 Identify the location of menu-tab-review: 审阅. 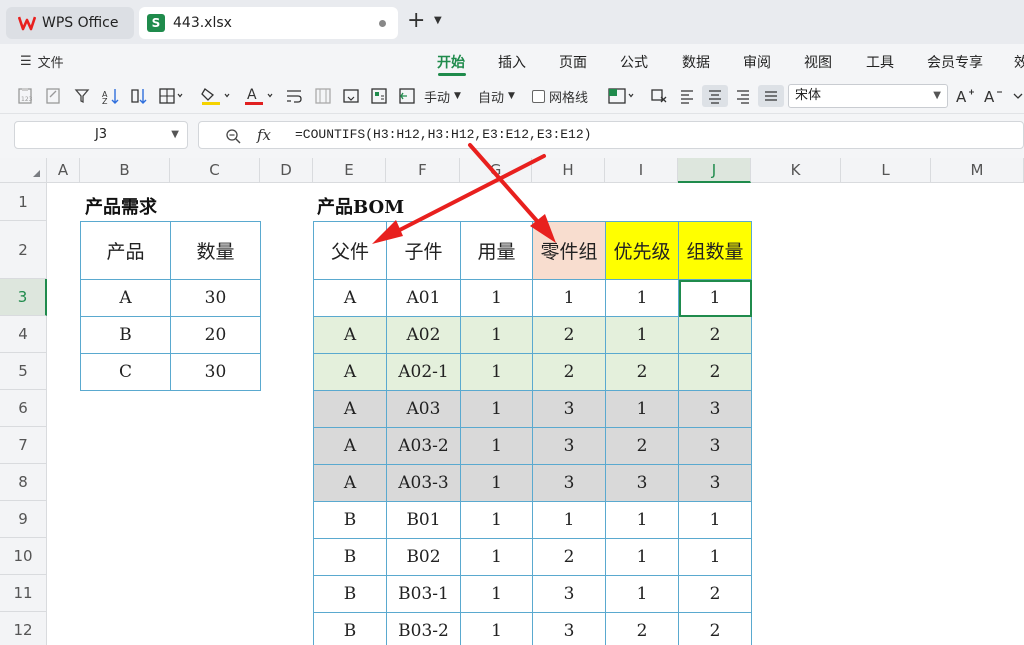
(757, 62).